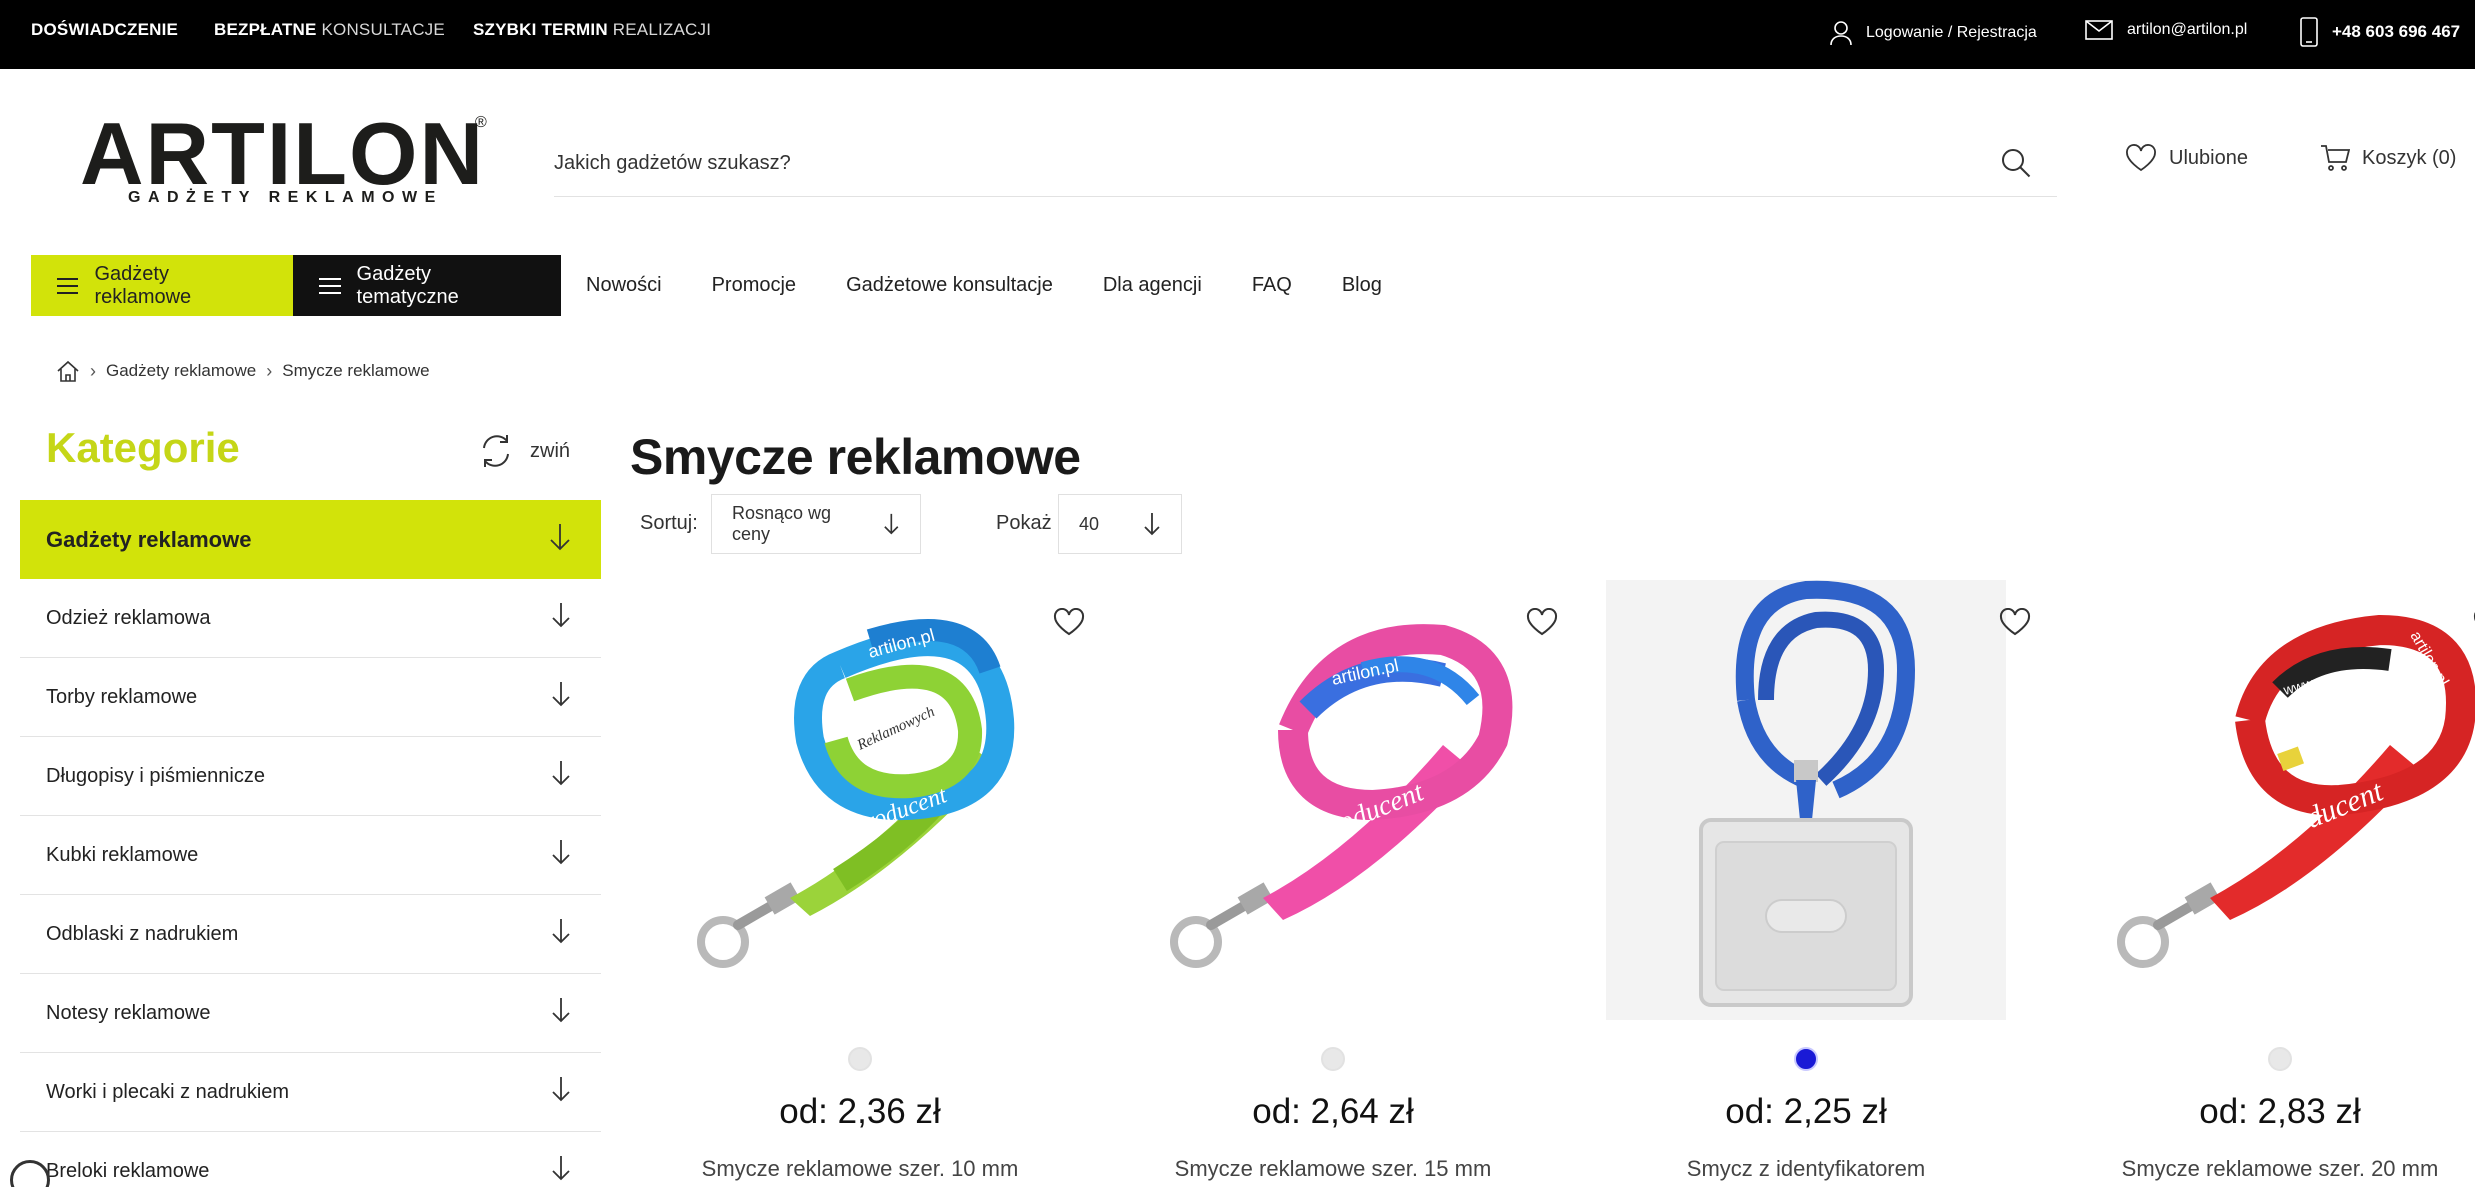 Image resolution: width=2475 pixels, height=1187 pixels. Describe the element at coordinates (2187, 29) in the screenshot. I see `email-label: artilon@artilon.pl` at that location.